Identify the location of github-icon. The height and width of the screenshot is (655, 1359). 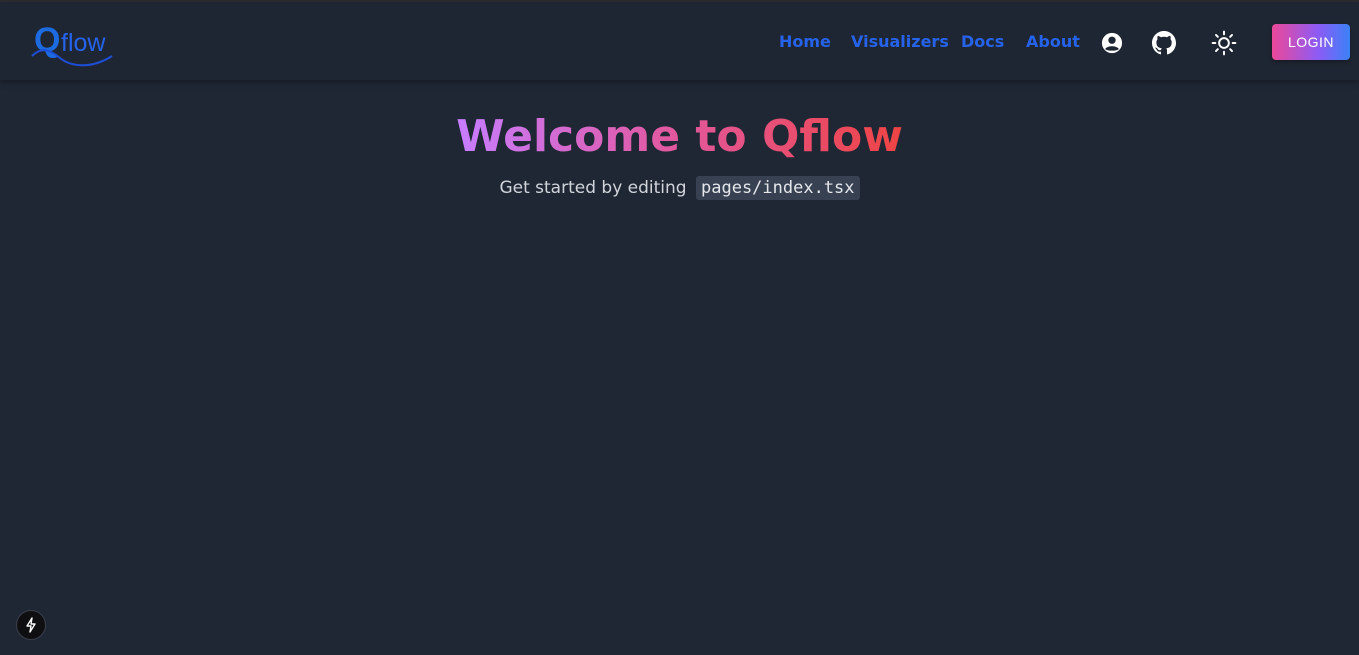
(1164, 43).